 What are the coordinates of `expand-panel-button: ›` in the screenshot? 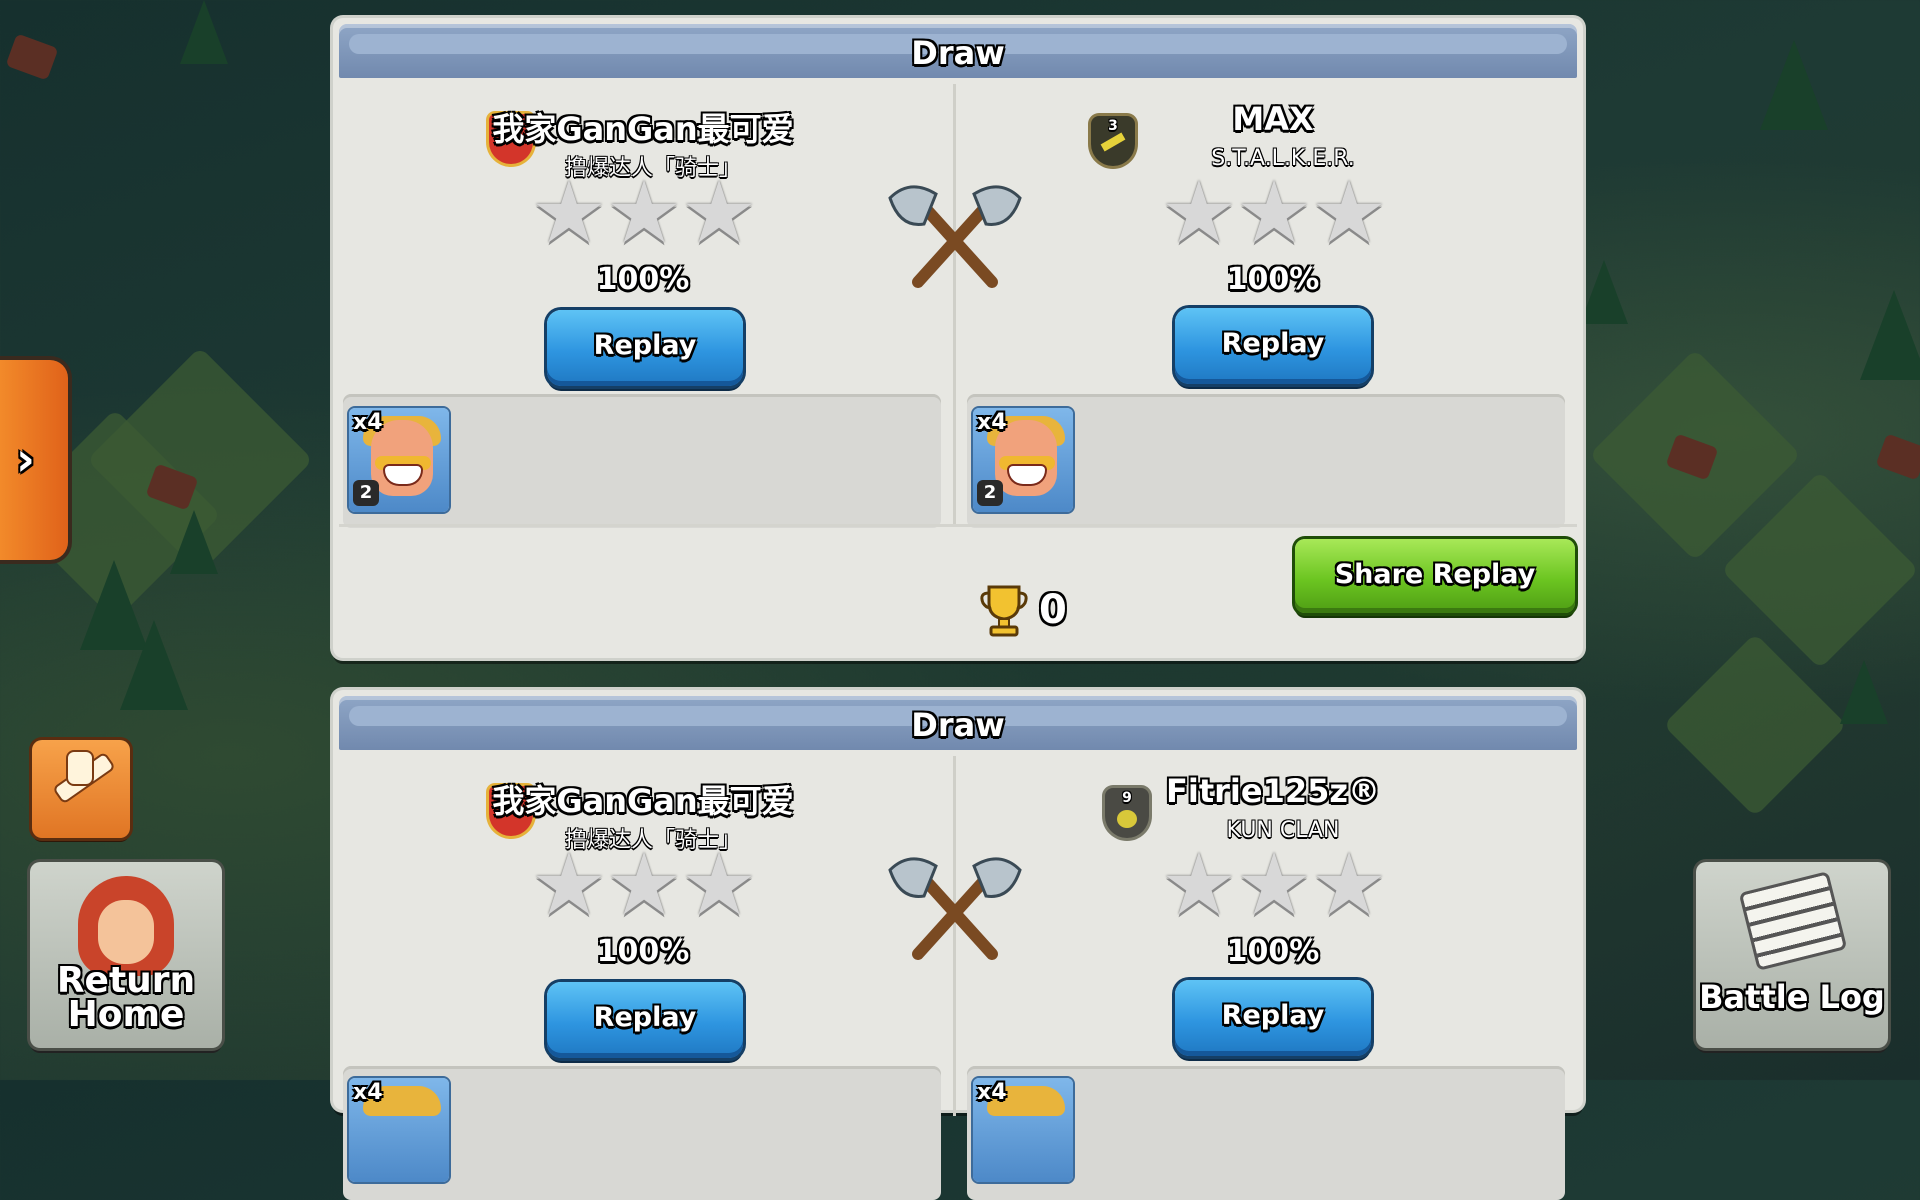 It's located at (34, 460).